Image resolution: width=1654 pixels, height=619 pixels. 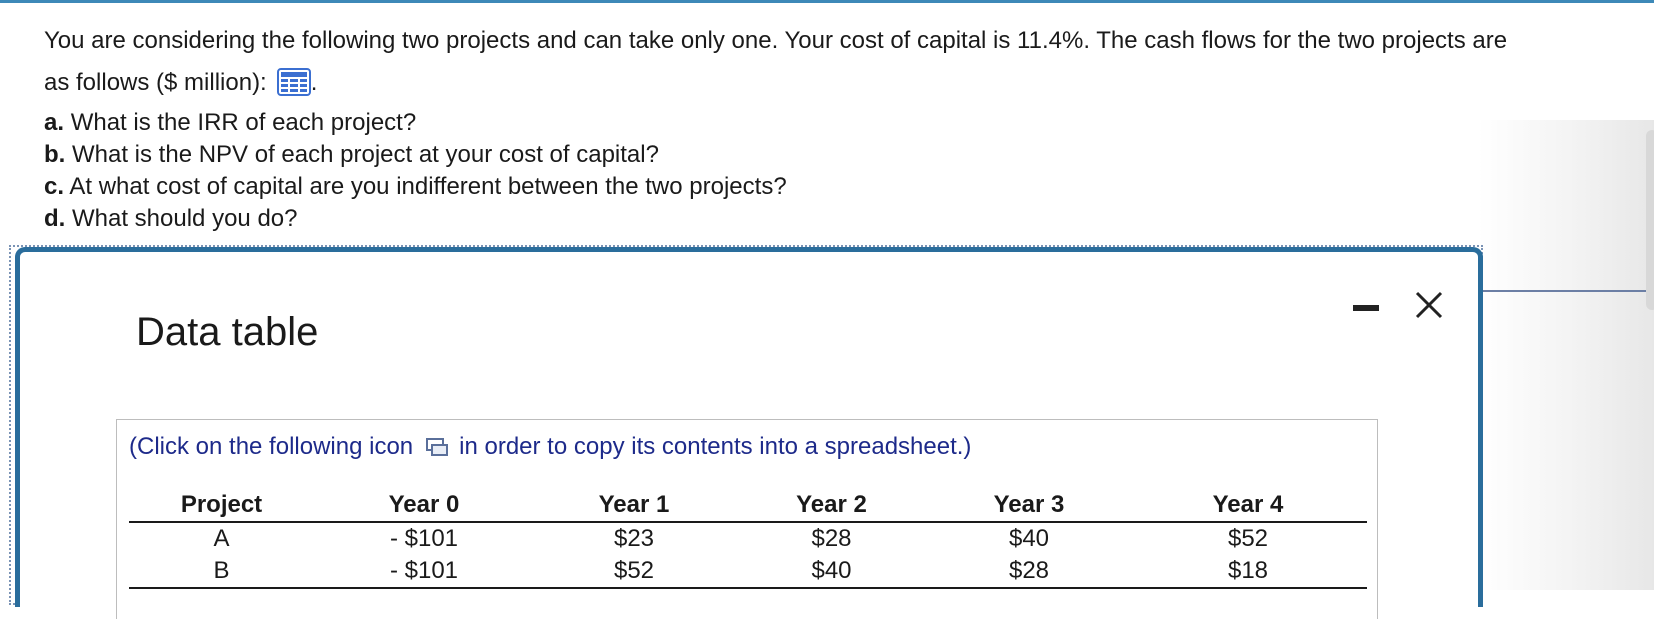 I want to click on right-divider-line, so click(x=1566, y=291).